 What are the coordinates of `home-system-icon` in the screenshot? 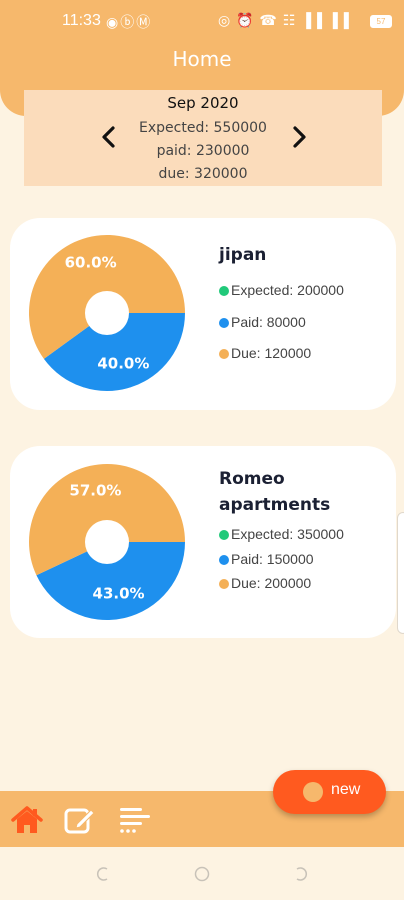 It's located at (202, 874).